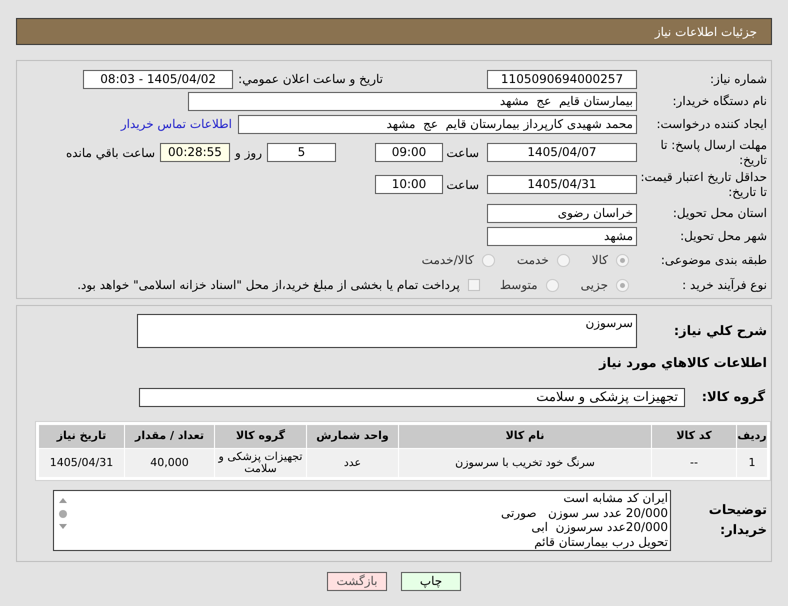  Describe the element at coordinates (176, 124) in the screenshot. I see `contact-link: اطلاعات تماس خريدار` at that location.